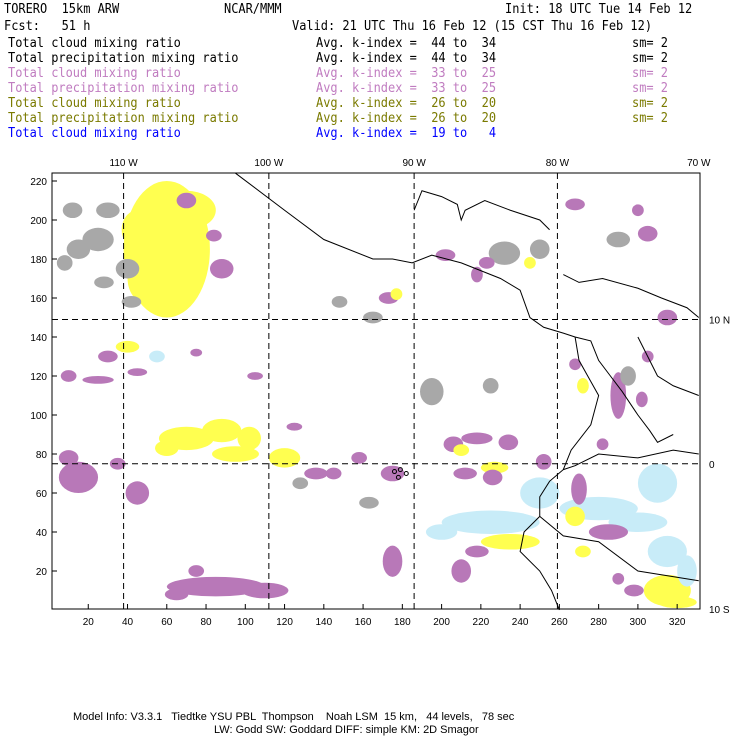 The width and height of the screenshot is (740, 740). I want to click on y-tick-label: 80, so click(42, 455).